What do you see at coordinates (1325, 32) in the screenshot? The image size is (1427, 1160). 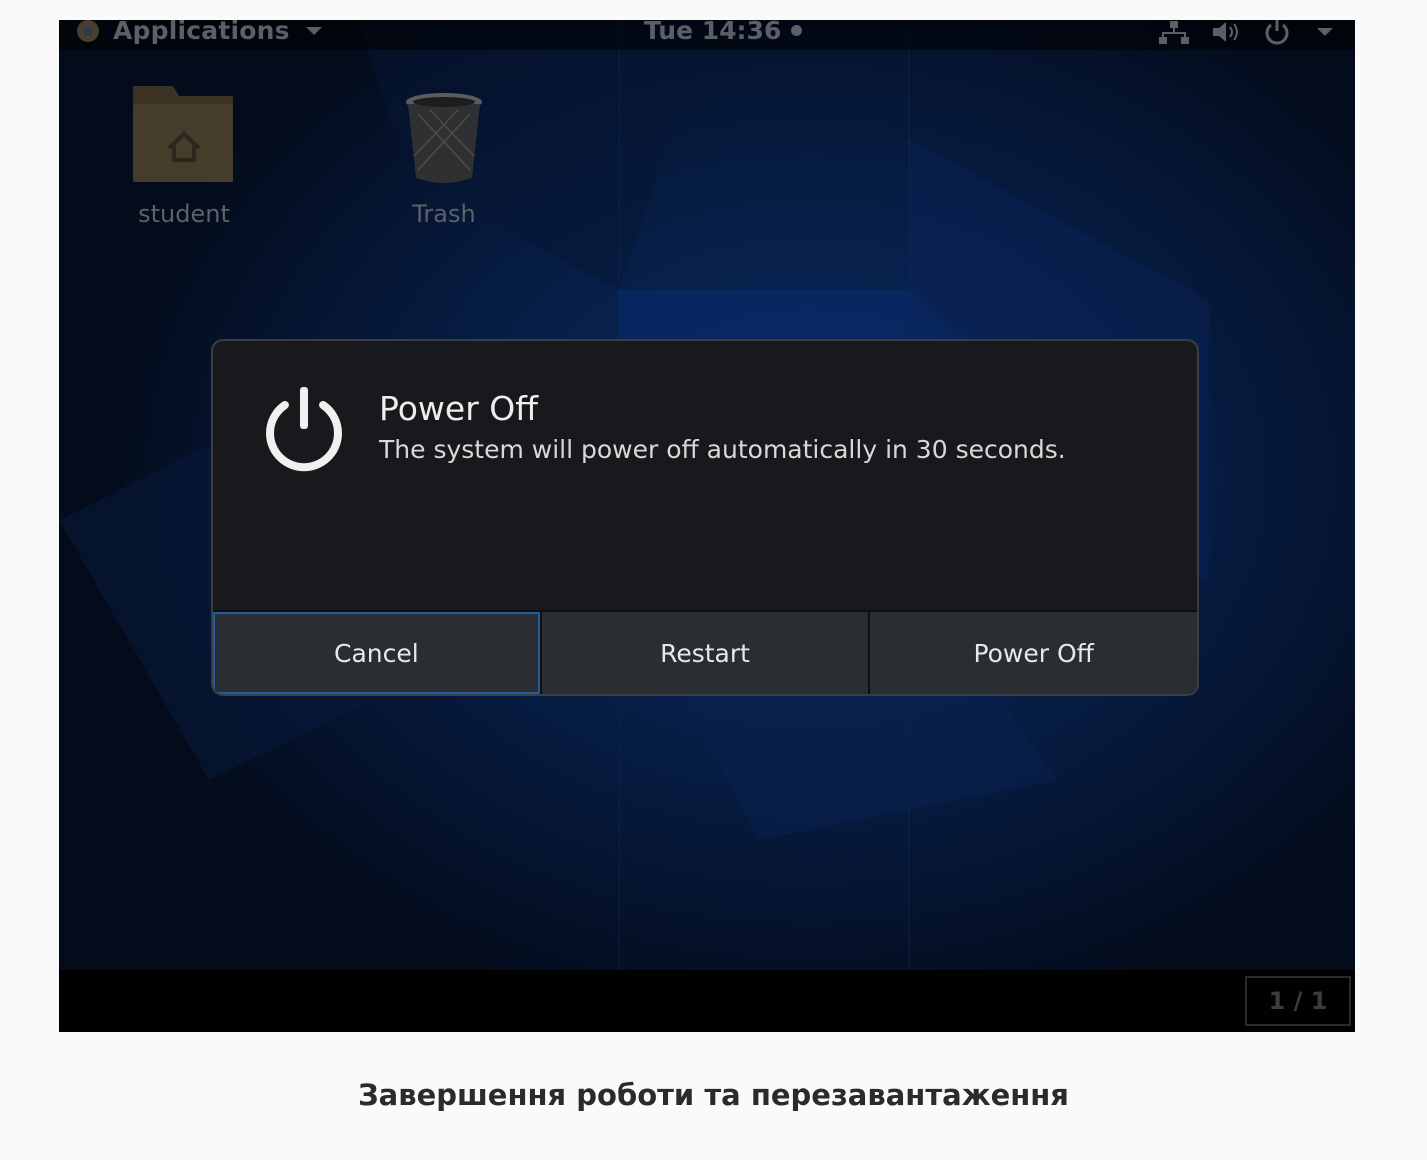 I see `system-menu-chevron-icon` at bounding box center [1325, 32].